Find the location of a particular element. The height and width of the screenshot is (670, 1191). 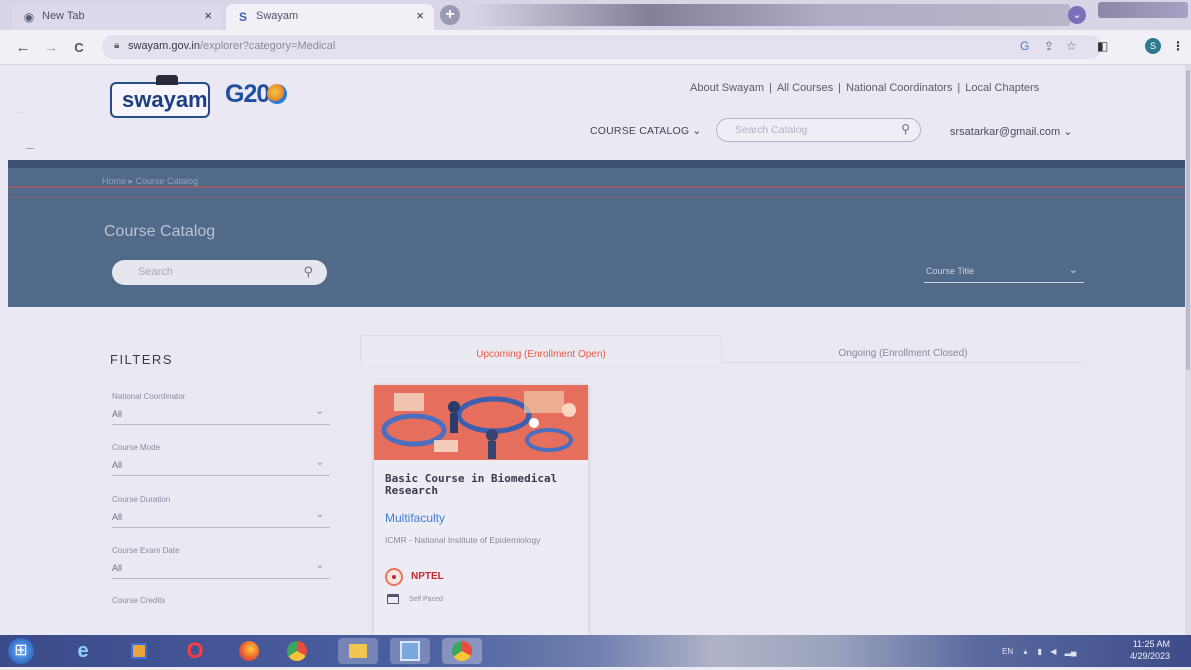

url-host: swayam.gov.in is located at coordinates (164, 46).